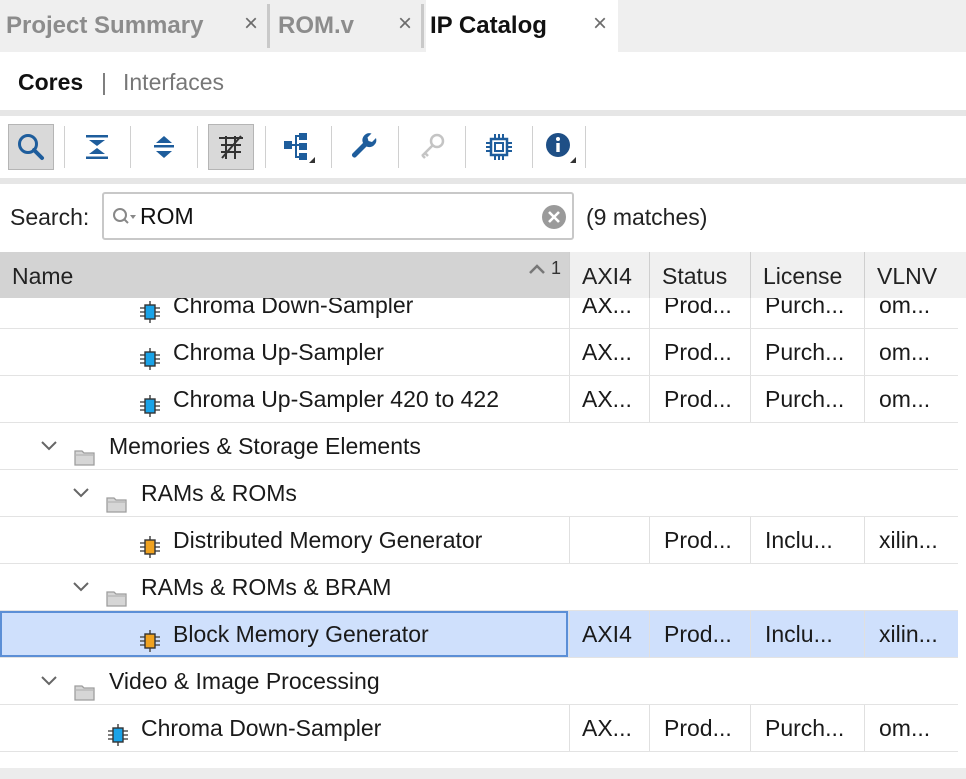  I want to click on column-header-name: Name 1, so click(285, 275).